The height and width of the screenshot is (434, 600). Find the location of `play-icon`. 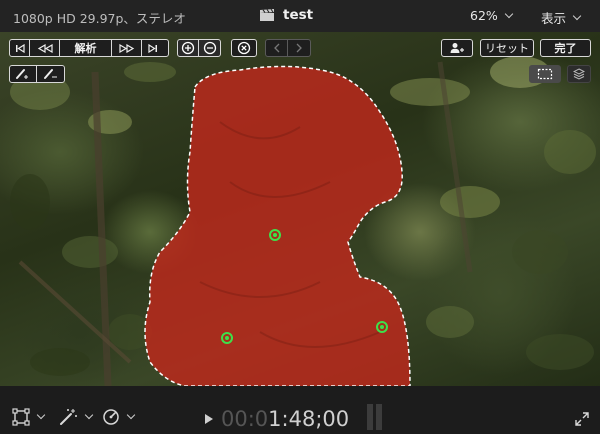

play-icon is located at coordinates (209, 419).